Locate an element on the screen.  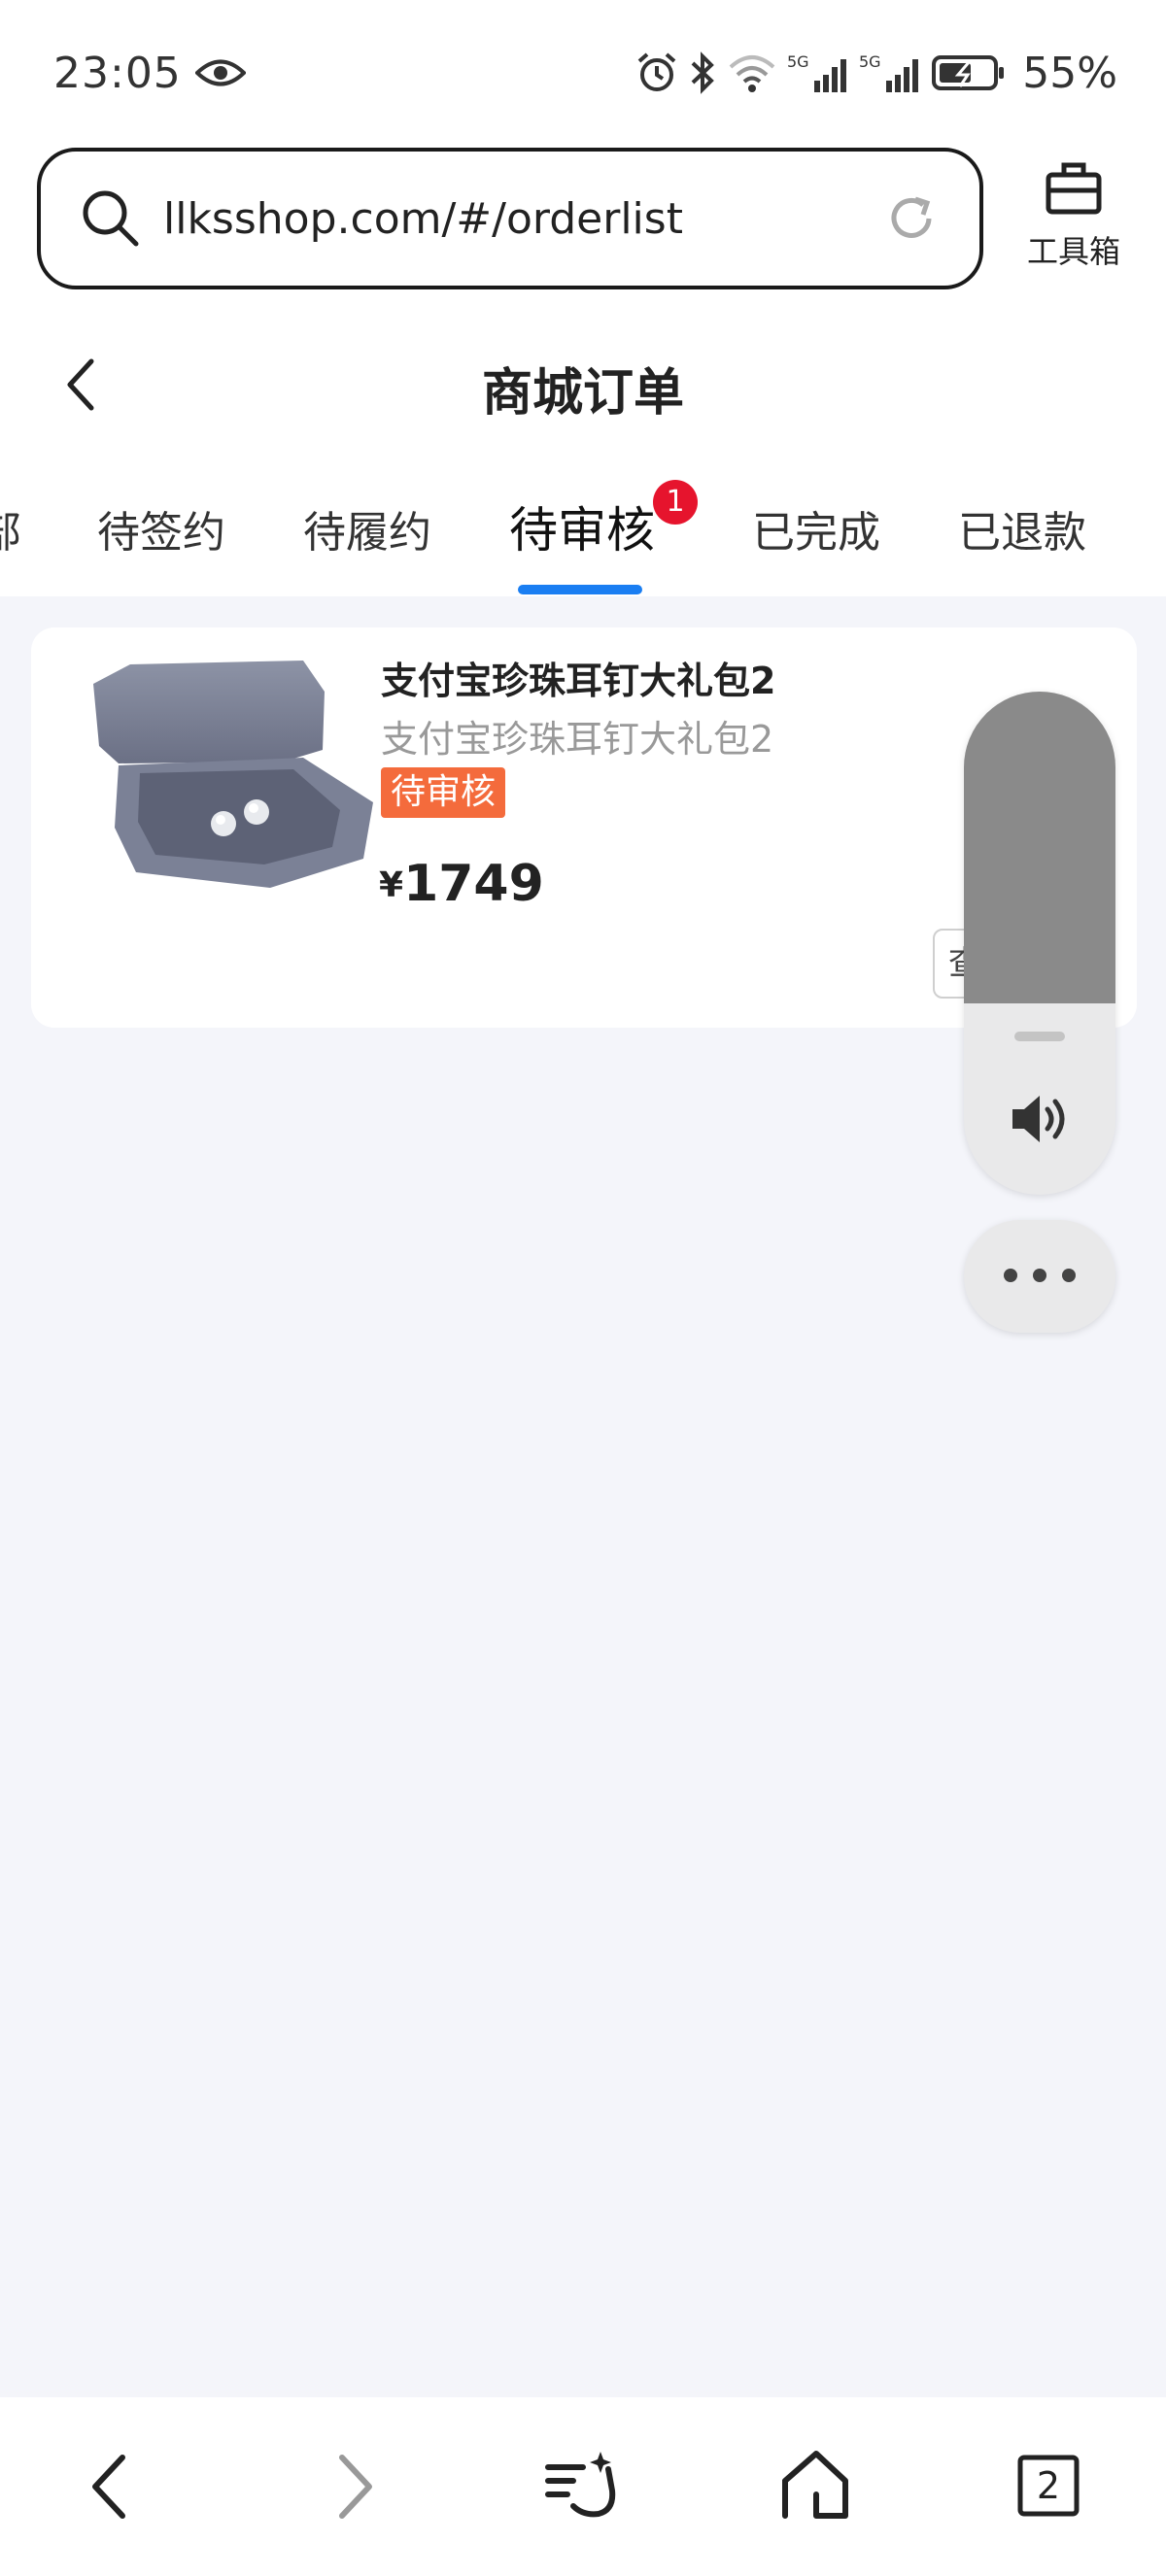
tab-pending-fulfill: 待履约 is located at coordinates (367, 528).